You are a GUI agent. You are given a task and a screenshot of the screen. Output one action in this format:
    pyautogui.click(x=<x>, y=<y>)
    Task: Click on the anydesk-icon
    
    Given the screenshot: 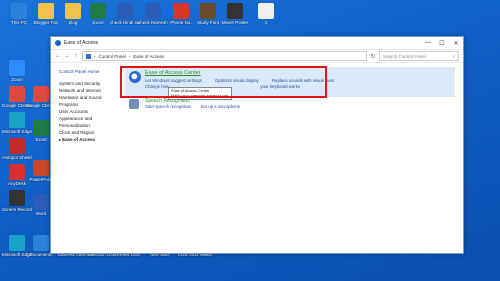 What is the action you would take?
    pyautogui.click(x=17, y=172)
    